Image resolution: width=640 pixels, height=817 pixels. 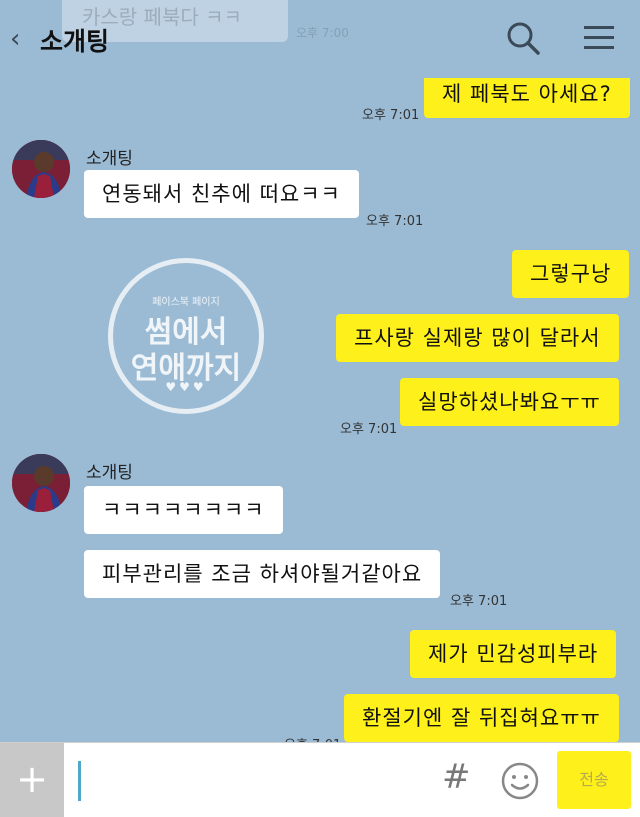 What do you see at coordinates (79, 781) in the screenshot?
I see `text-cursor` at bounding box center [79, 781].